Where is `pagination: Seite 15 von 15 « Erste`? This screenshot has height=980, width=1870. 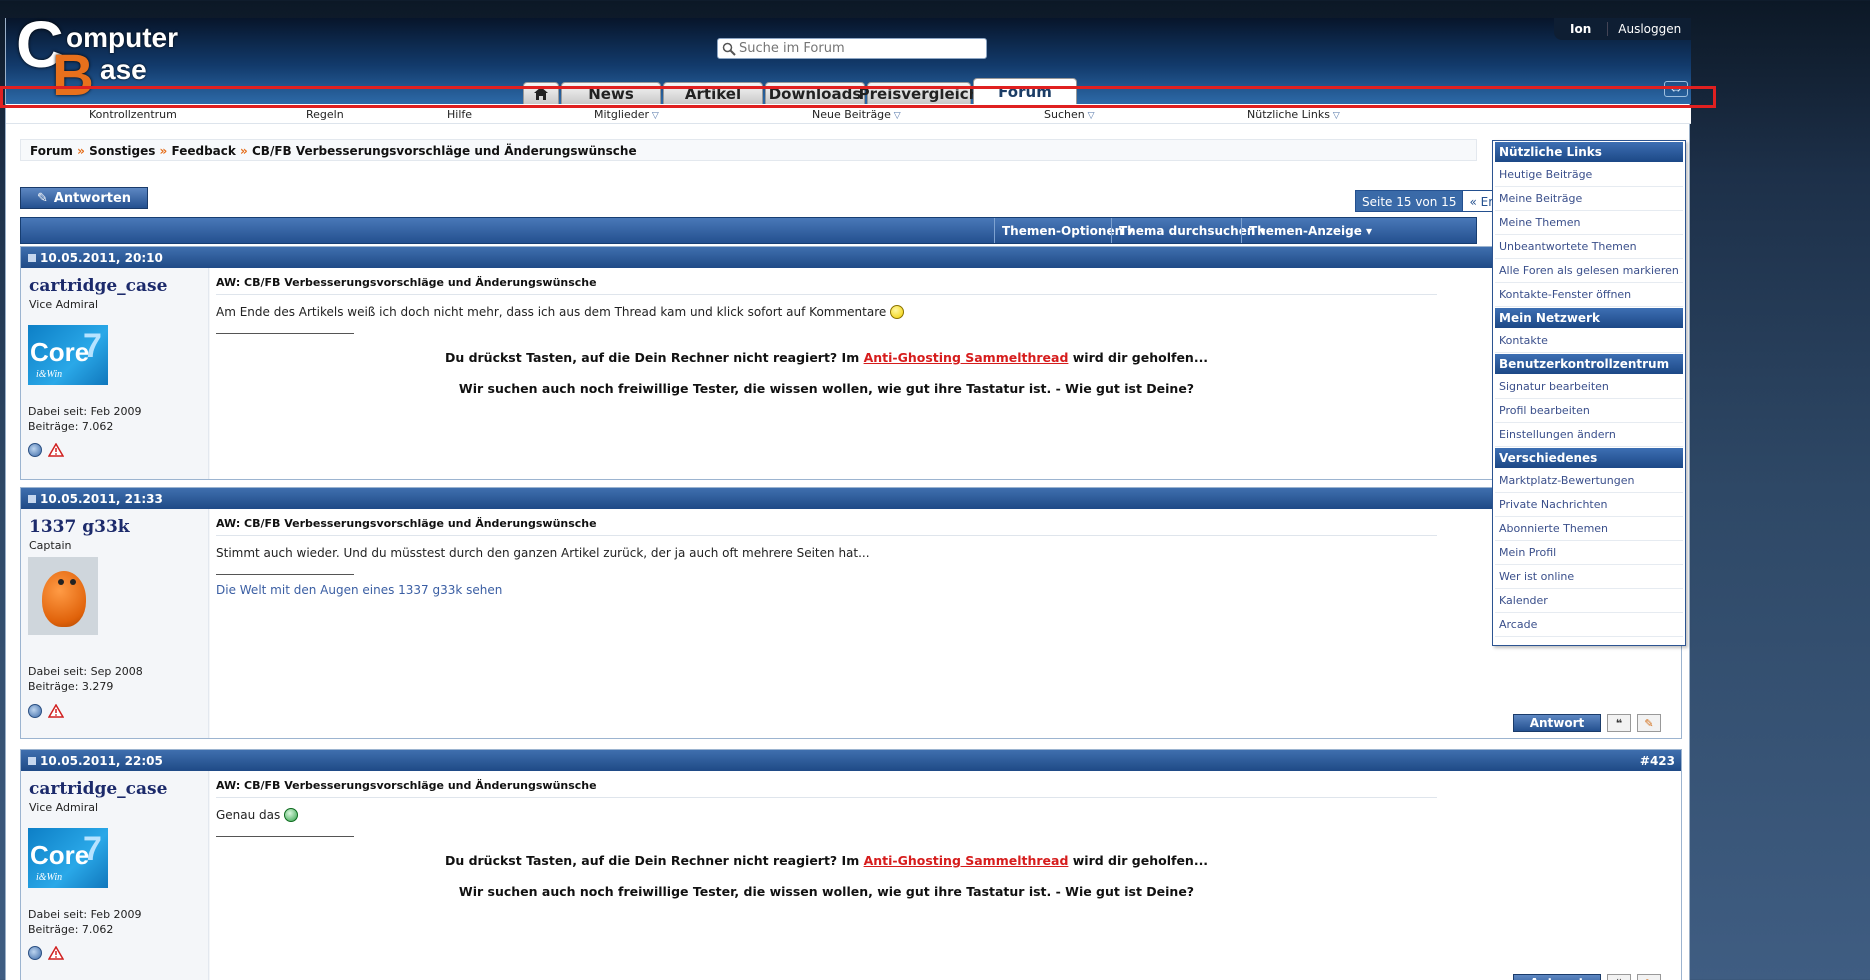
pagination: Seite 15 von 15 « Erste is located at coordinates (1428, 201).